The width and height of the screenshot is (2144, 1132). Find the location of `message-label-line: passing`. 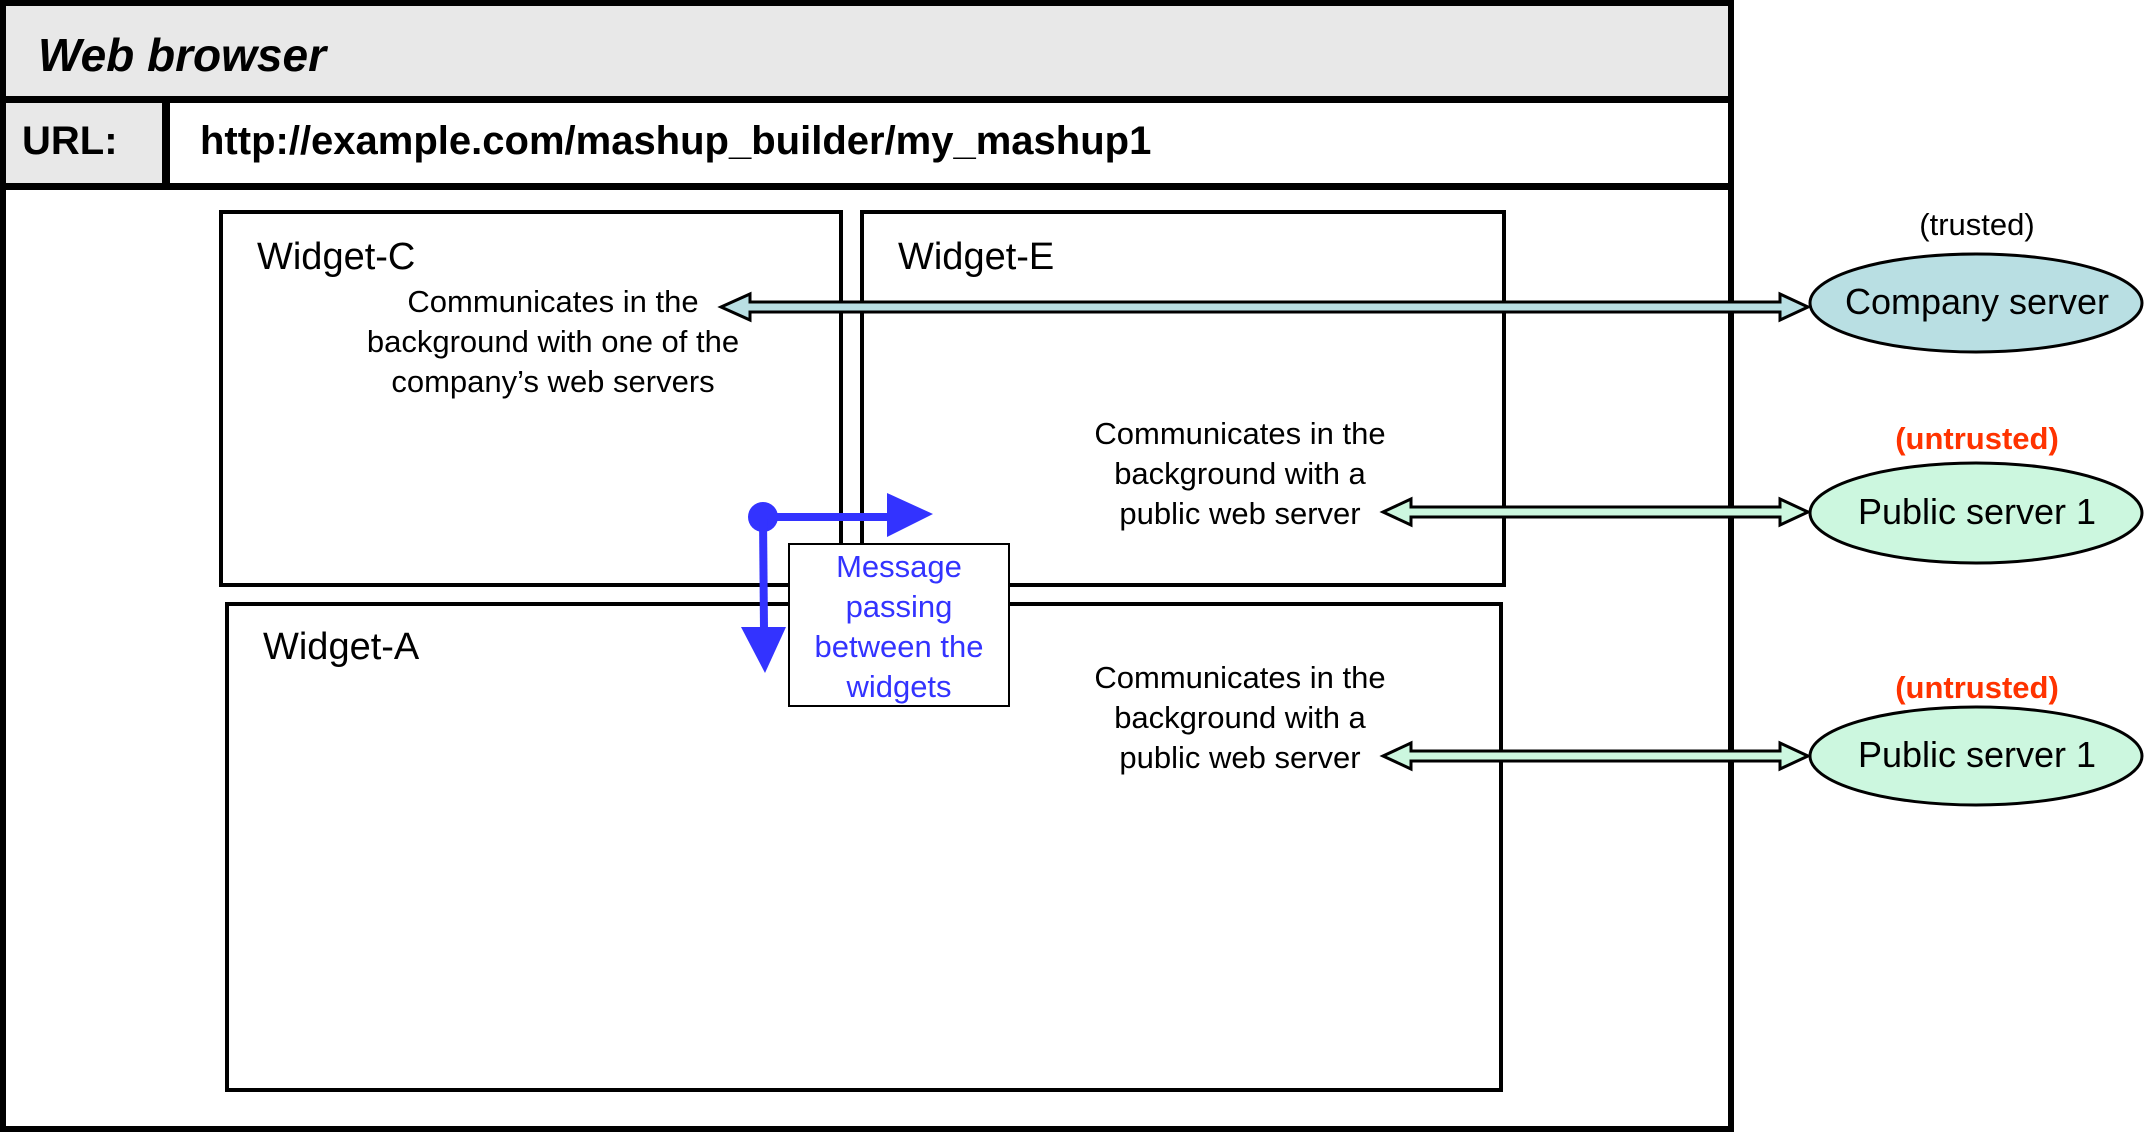

message-label-line: passing is located at coordinates (899, 606).